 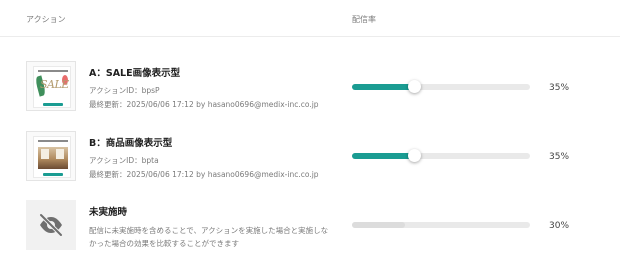 What do you see at coordinates (441, 225) in the screenshot?
I see `rate-bar` at bounding box center [441, 225].